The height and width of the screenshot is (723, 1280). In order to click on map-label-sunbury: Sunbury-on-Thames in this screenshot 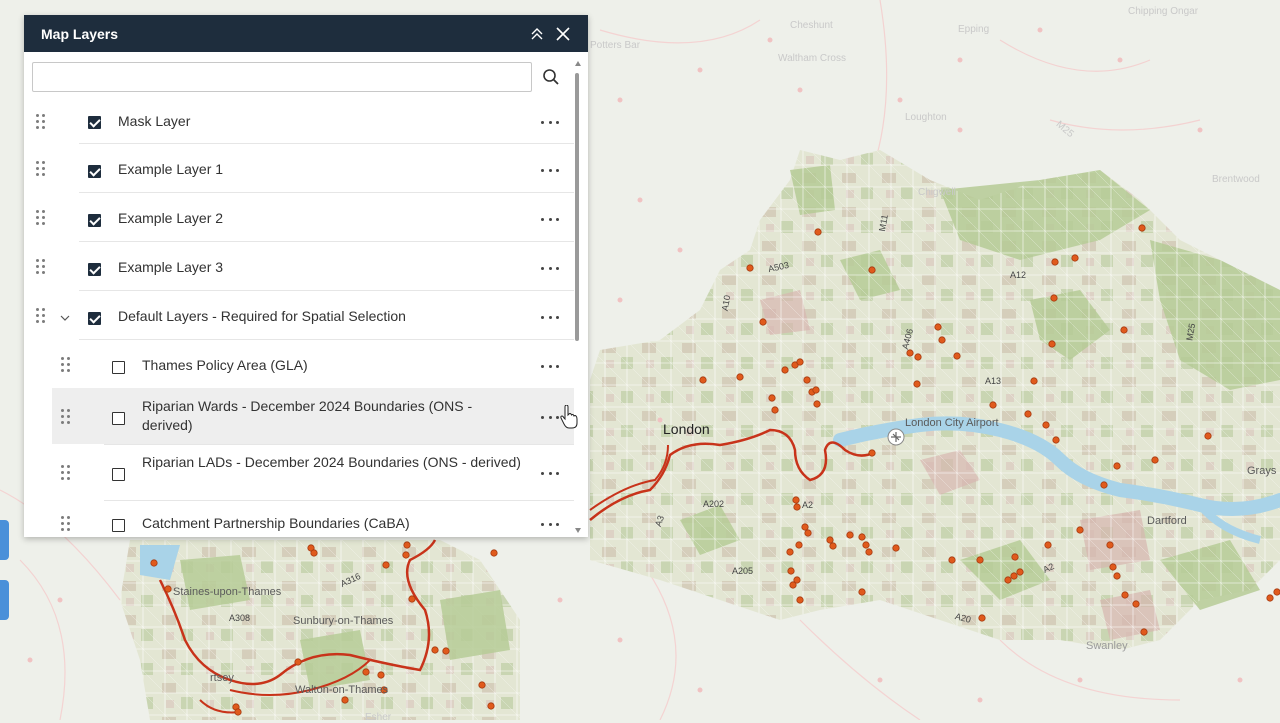, I will do `click(343, 621)`.